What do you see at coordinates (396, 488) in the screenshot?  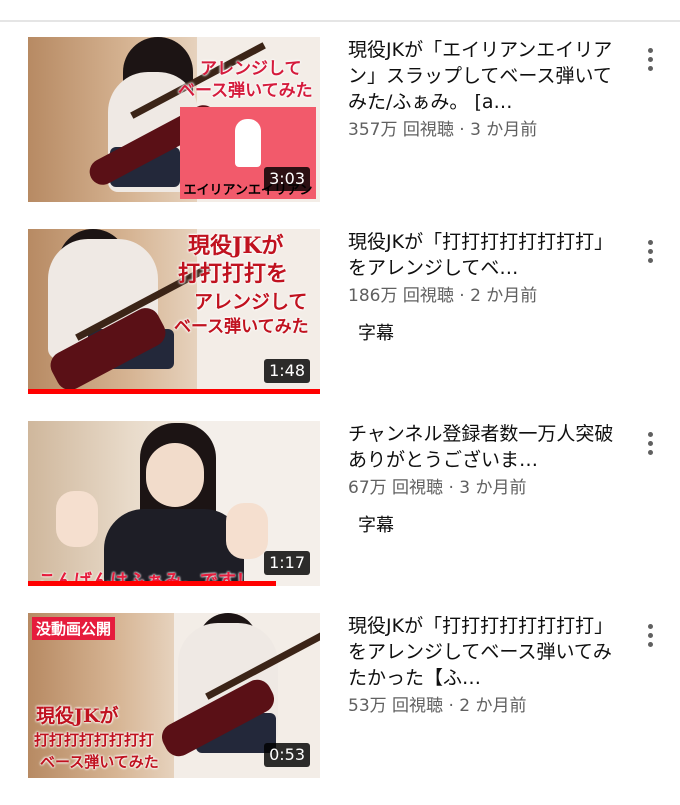 I see `view-count: 67万 回視聴` at bounding box center [396, 488].